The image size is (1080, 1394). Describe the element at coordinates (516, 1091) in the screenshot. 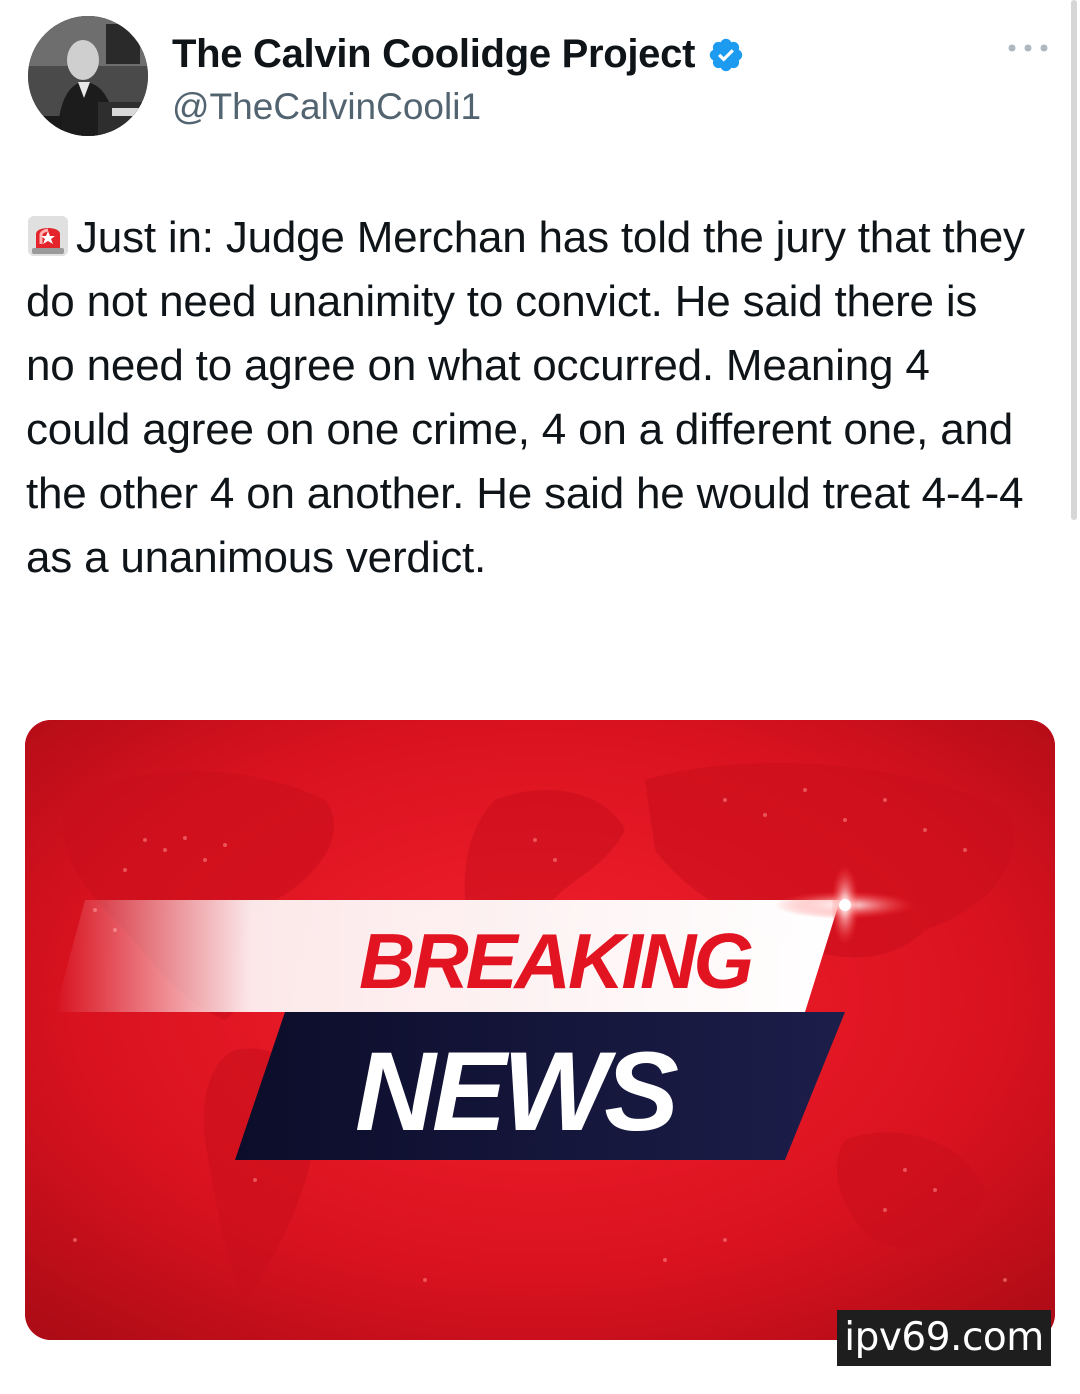

I see `headline-news: NEWS` at that location.